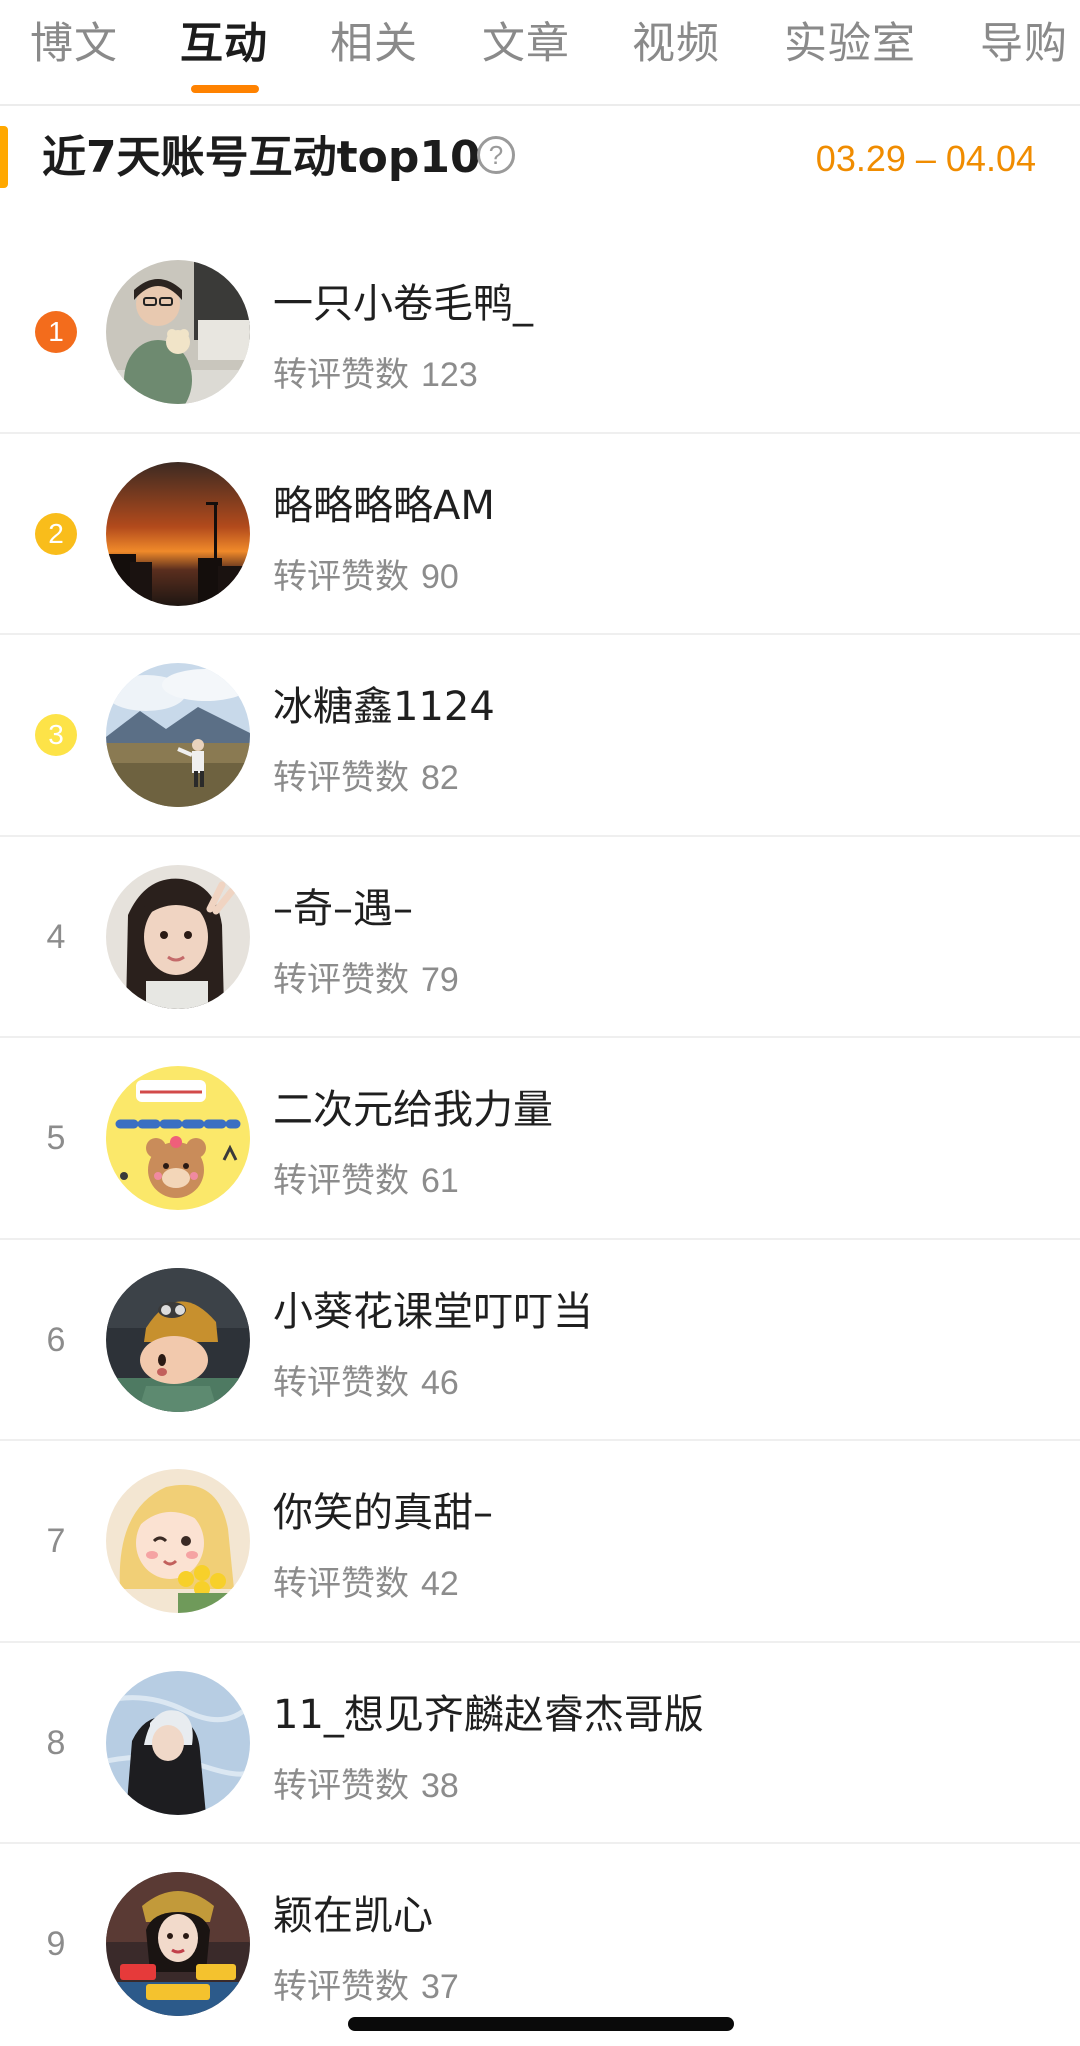 This screenshot has width=1080, height=2046. I want to click on interaction-stat: 转评赞数 123, so click(375, 375).